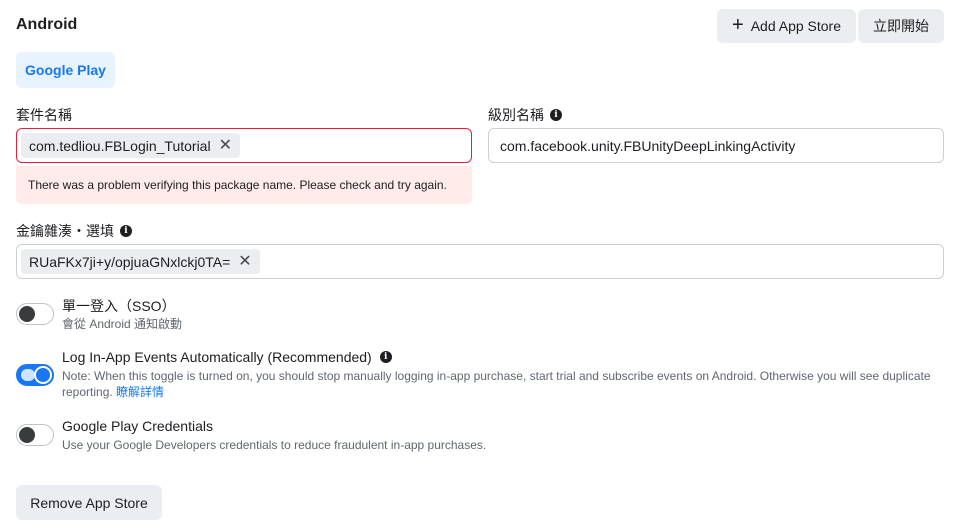  Describe the element at coordinates (65, 231) in the screenshot. I see `key-hash-label-text: 金鑰雜湊・選填` at that location.